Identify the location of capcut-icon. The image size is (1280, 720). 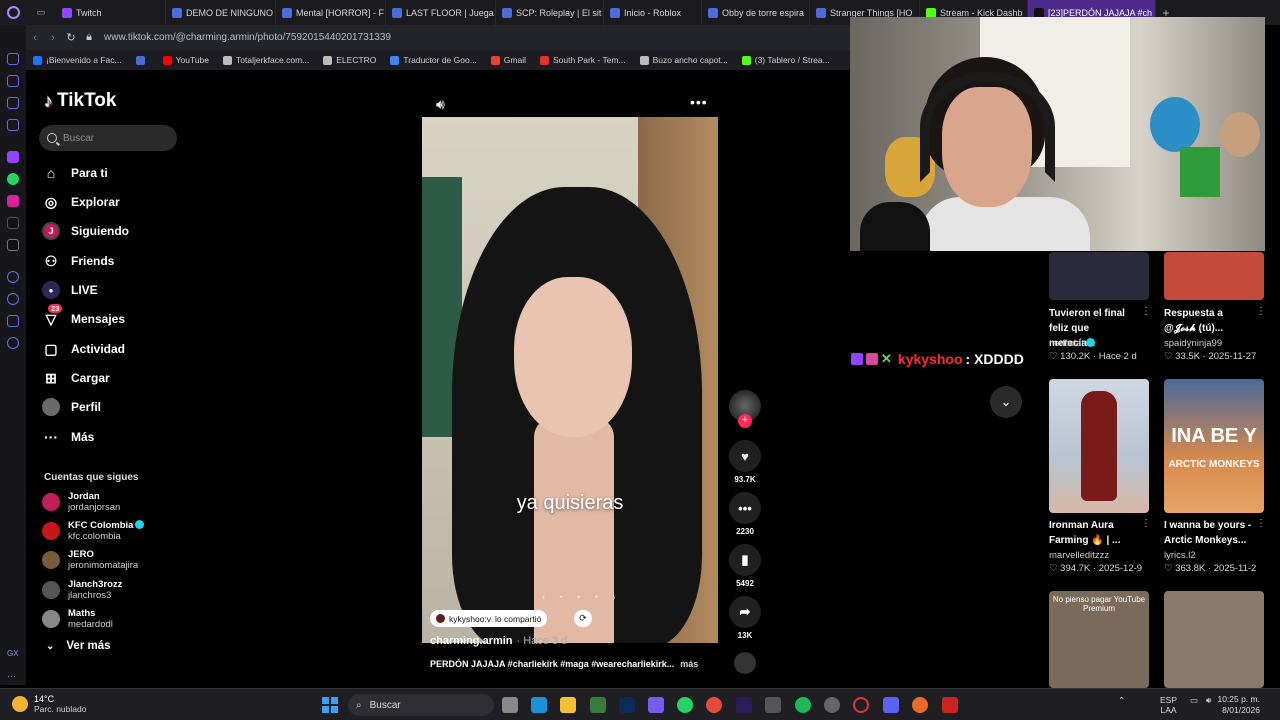
(656, 705).